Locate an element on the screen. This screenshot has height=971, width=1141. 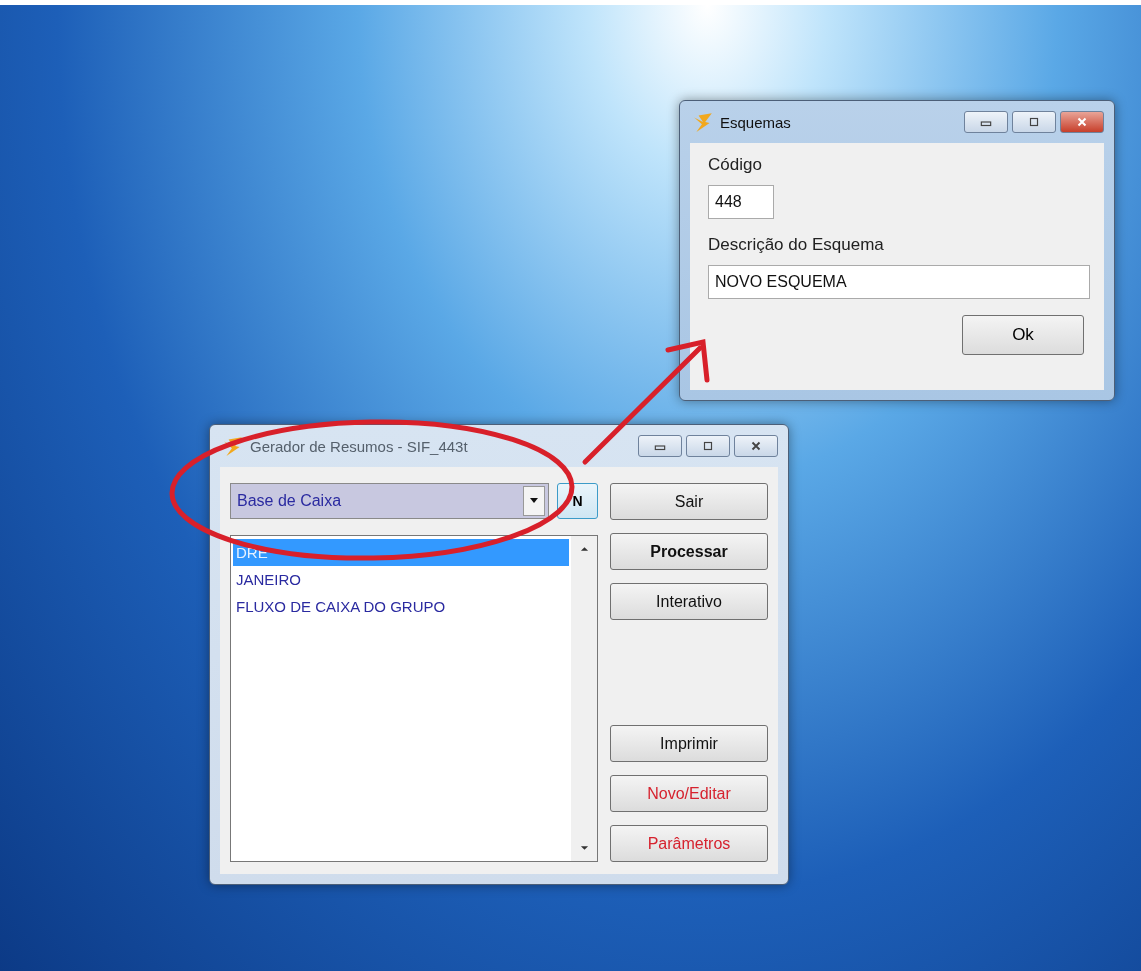
action-button: Interativo is located at coordinates (689, 601).